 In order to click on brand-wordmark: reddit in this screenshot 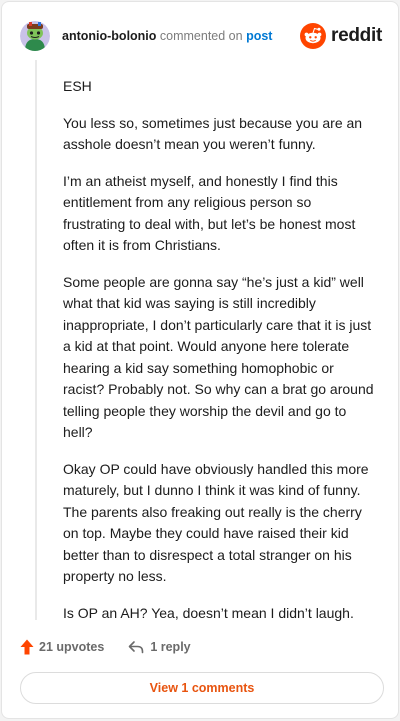, I will do `click(356, 35)`.